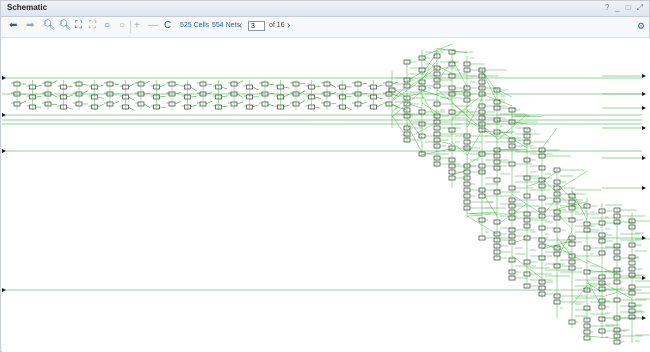  I want to click on gear-icon: ⚙, so click(641, 26).